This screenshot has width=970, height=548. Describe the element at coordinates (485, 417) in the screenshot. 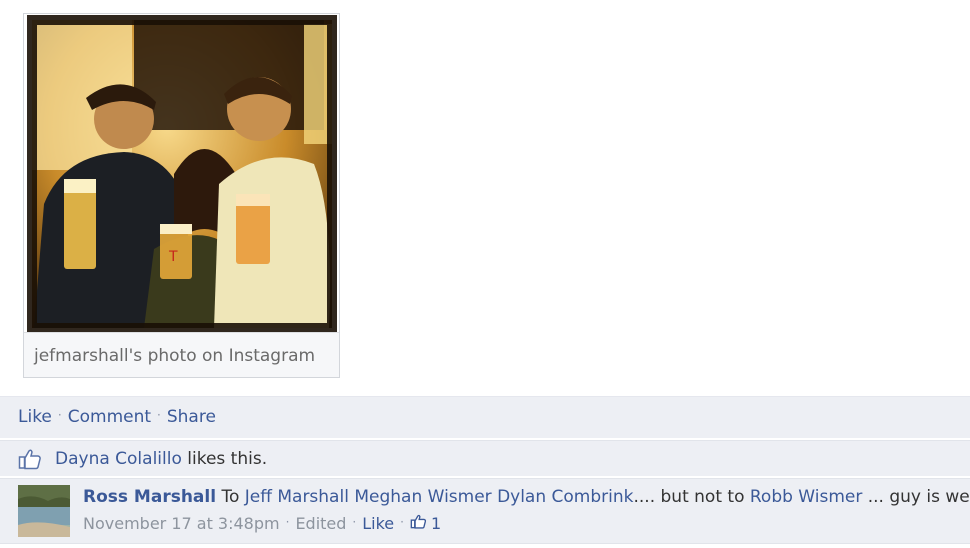

I see `post-action-bar: Like · Comment · Share` at that location.